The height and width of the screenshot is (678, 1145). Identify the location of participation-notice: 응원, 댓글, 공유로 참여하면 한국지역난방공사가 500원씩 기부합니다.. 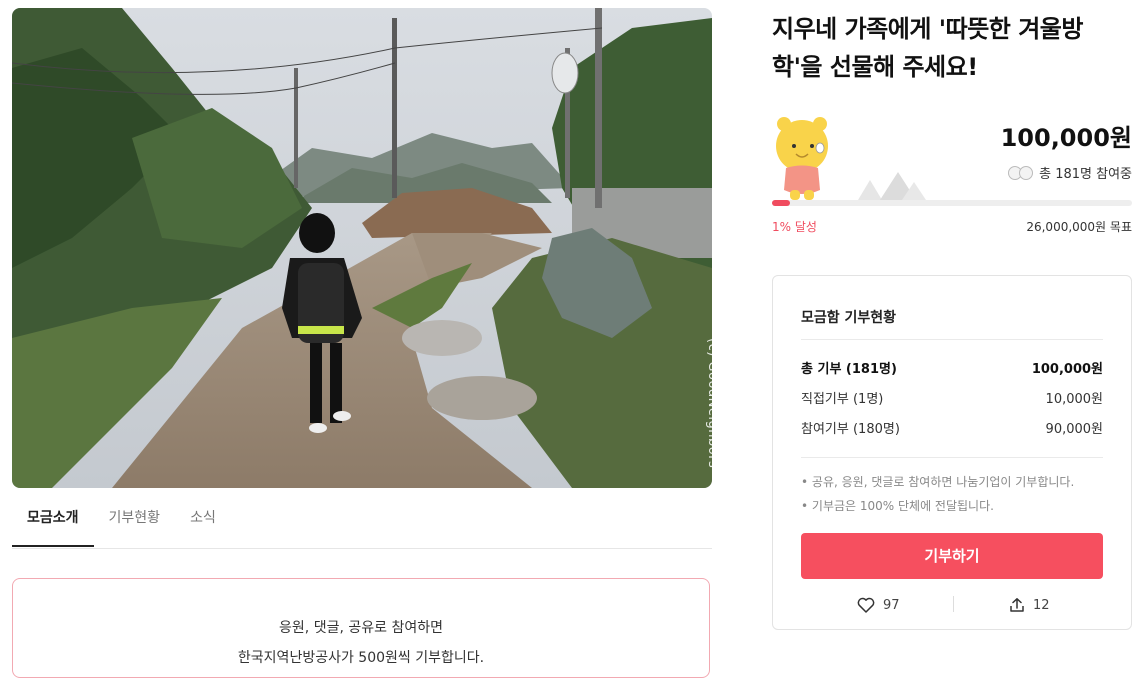
(361, 628).